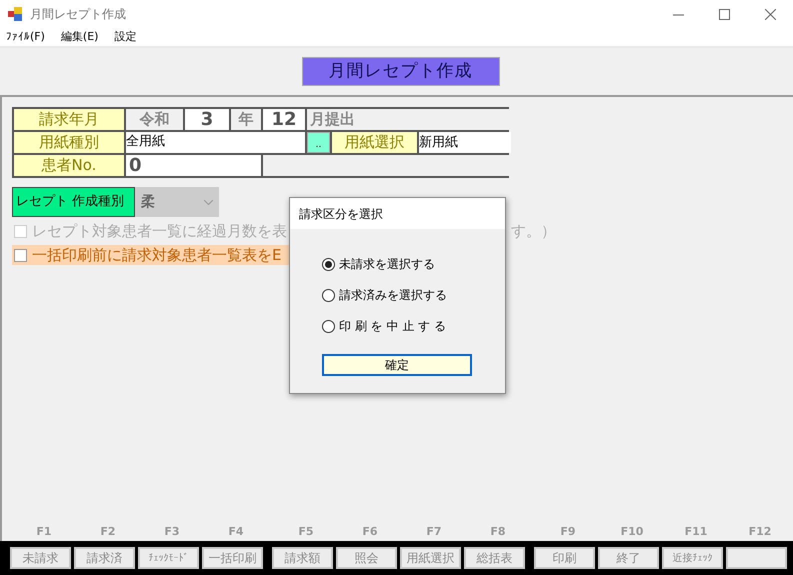 Image resolution: width=793 pixels, height=575 pixels. What do you see at coordinates (44, 532) in the screenshot?
I see `function-key-label: F1` at bounding box center [44, 532].